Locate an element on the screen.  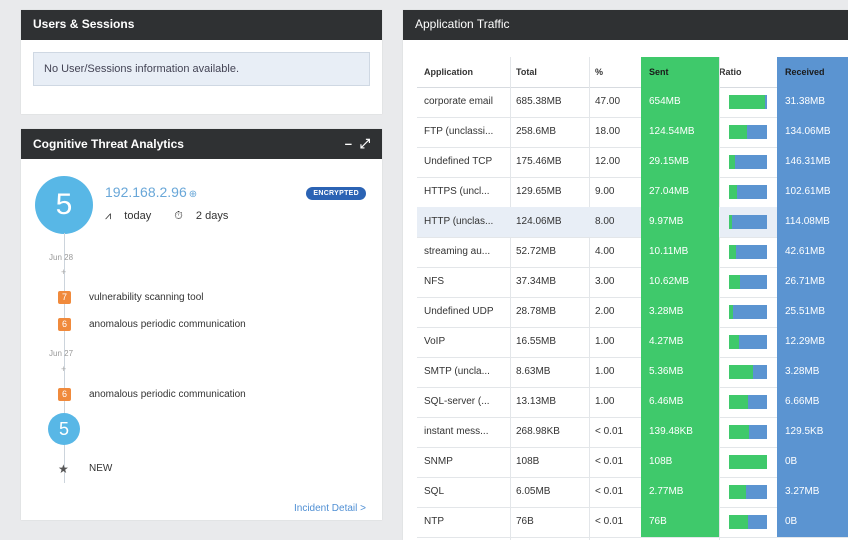
cell-received: 146.31MB is located at coordinates (812, 162).